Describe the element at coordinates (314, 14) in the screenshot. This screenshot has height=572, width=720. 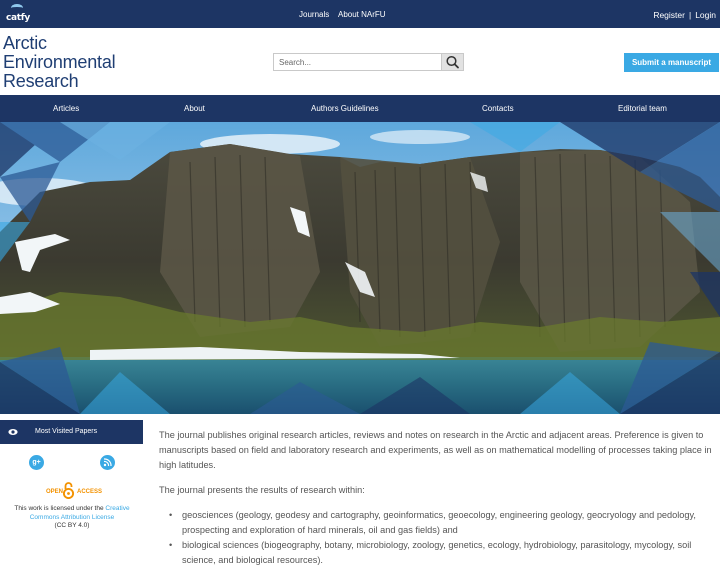
I see `nav-journals: Journals` at that location.